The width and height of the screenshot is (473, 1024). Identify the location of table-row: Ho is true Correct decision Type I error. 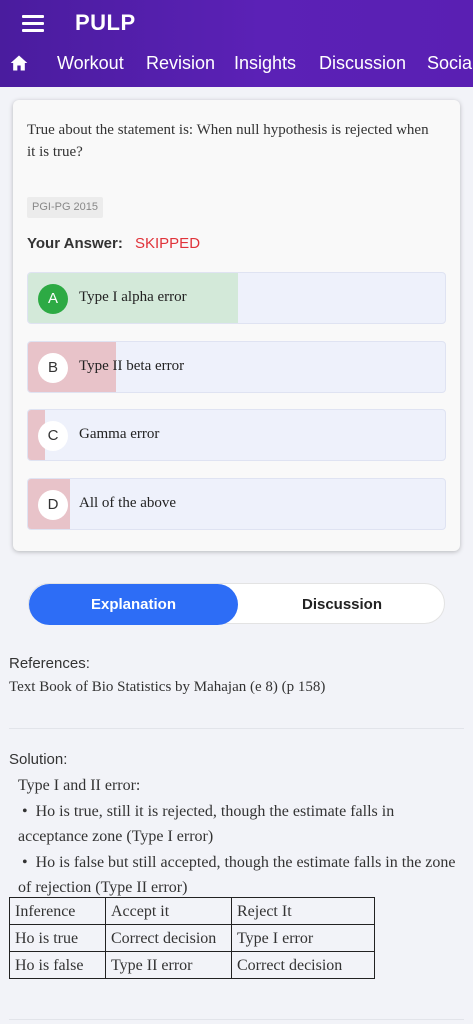
(192, 938).